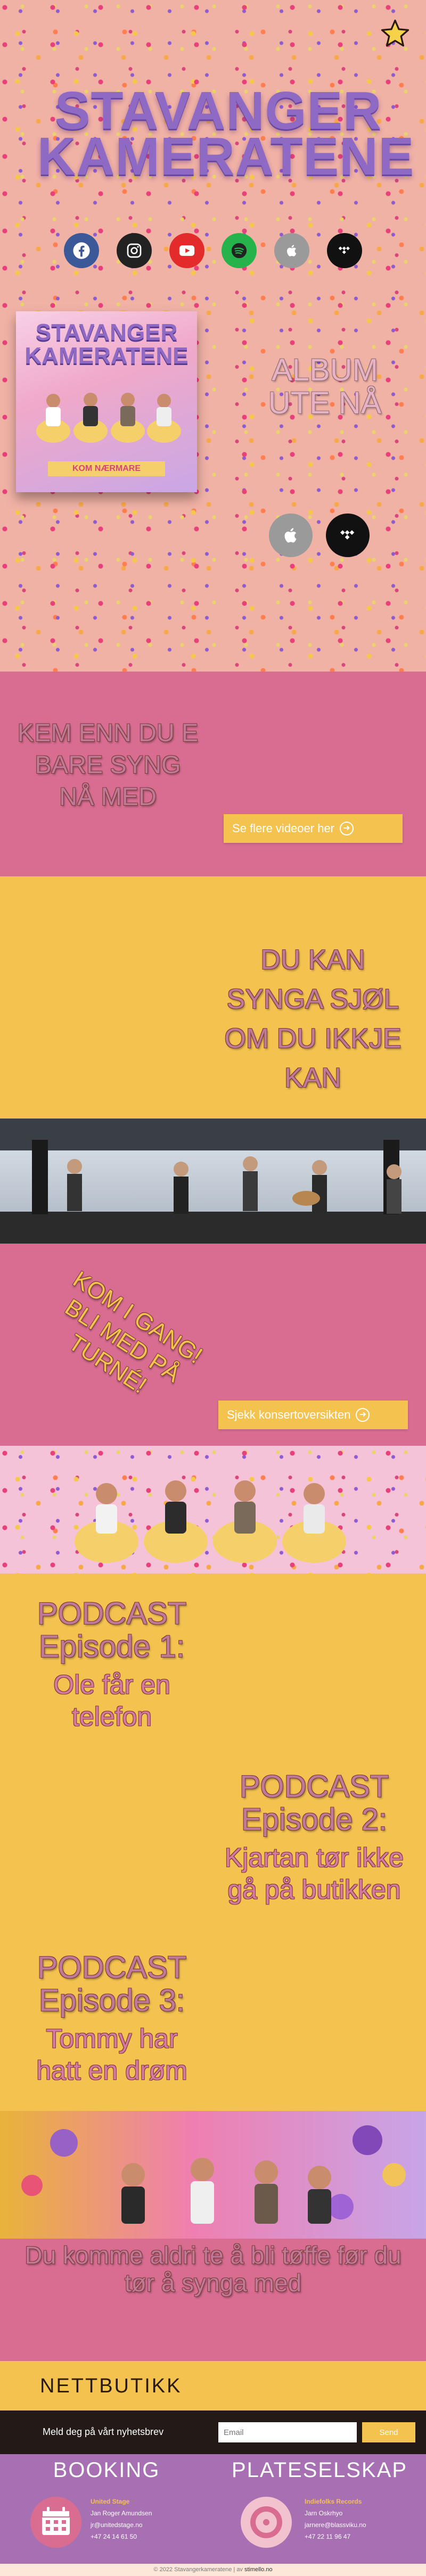 Image resolution: width=426 pixels, height=2576 pixels. I want to click on newsletter-bar: Meld deg på vårt nyhetsbrev Send, so click(213, 2432).